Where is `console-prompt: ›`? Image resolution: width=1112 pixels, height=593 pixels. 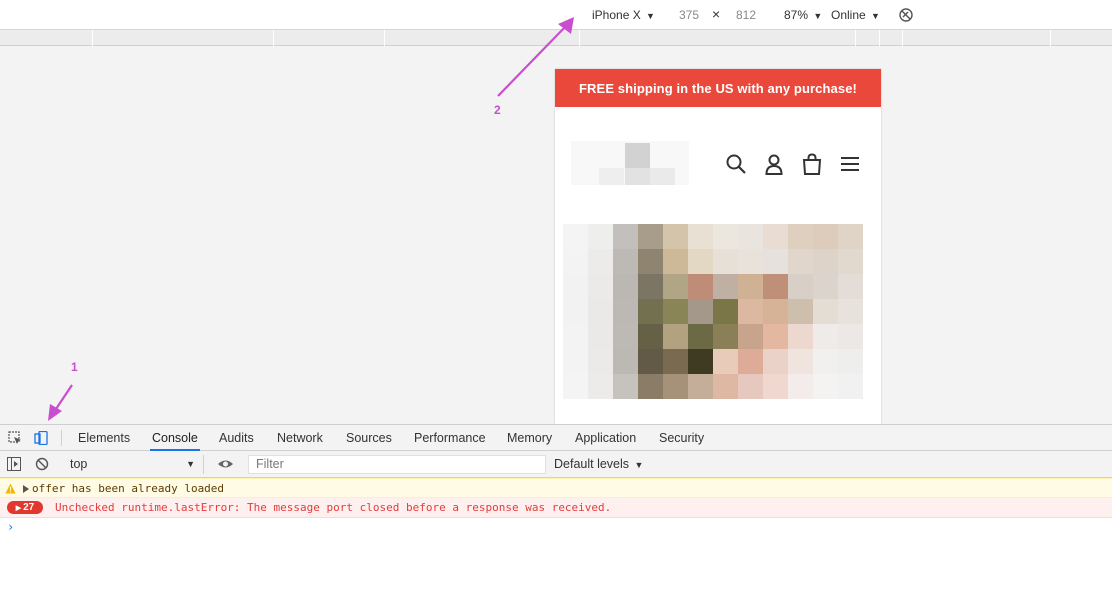 console-prompt: › is located at coordinates (10, 527).